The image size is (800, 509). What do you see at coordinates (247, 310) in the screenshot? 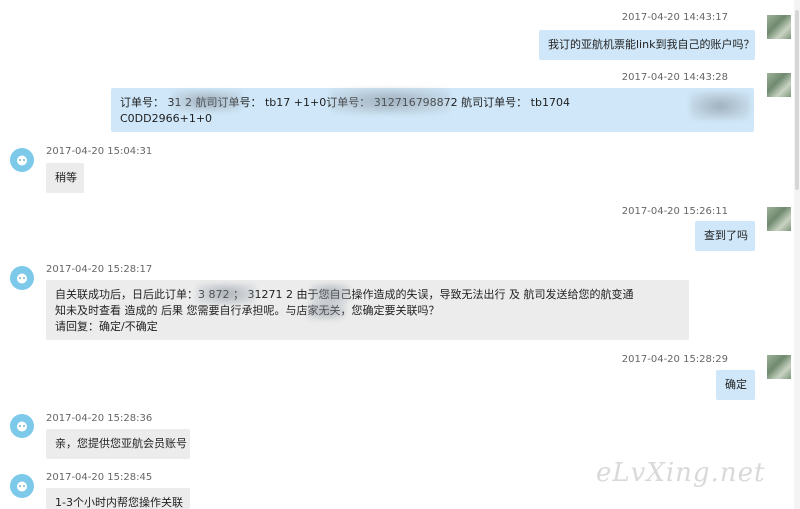
I see `message-text: 知未及时查看 造成的 后果 您需要自行承担呢。与店家无关，您确定要关联吗？` at bounding box center [247, 310].